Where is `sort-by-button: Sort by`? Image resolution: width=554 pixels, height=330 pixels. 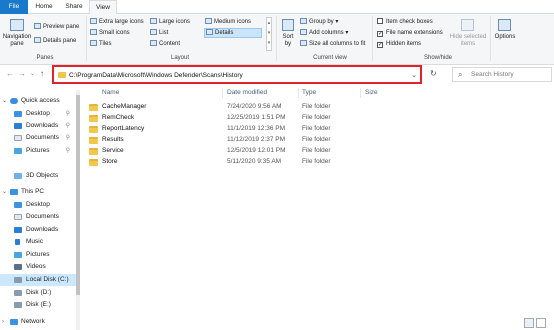 sort-by-button: Sort by is located at coordinates (288, 35).